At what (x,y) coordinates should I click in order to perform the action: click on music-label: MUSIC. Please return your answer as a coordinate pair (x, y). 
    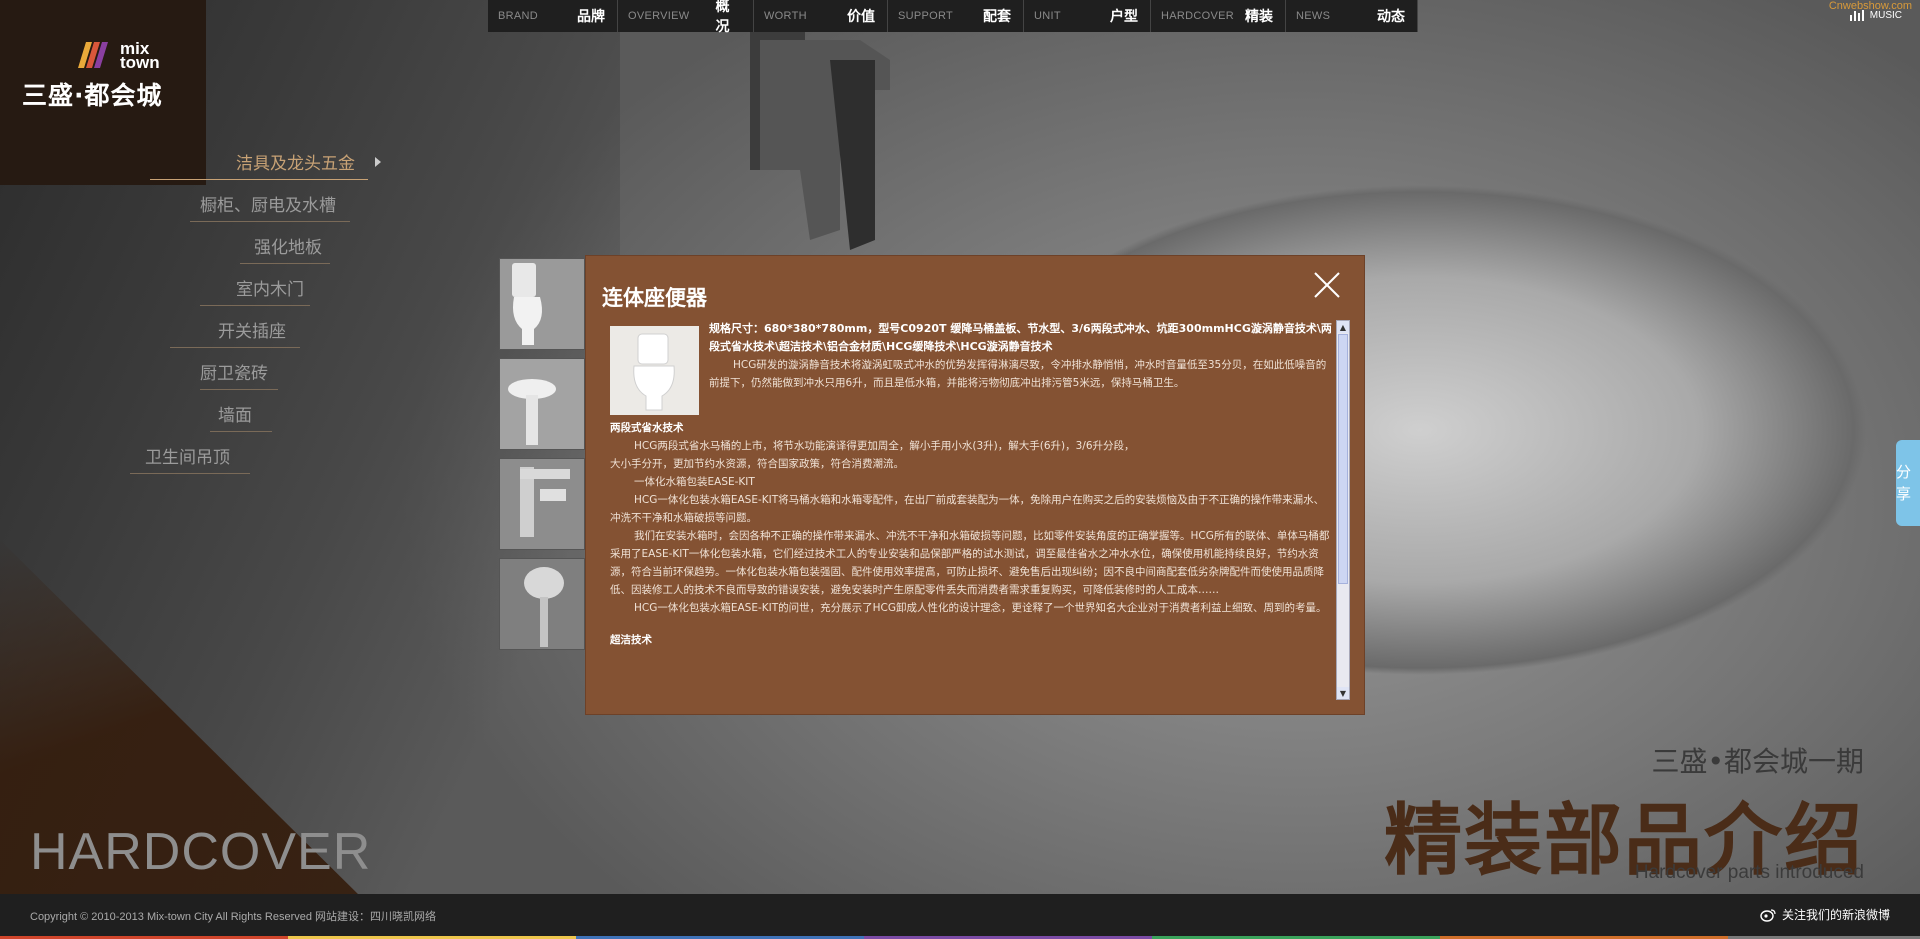
    Looking at the image, I should click on (1885, 15).